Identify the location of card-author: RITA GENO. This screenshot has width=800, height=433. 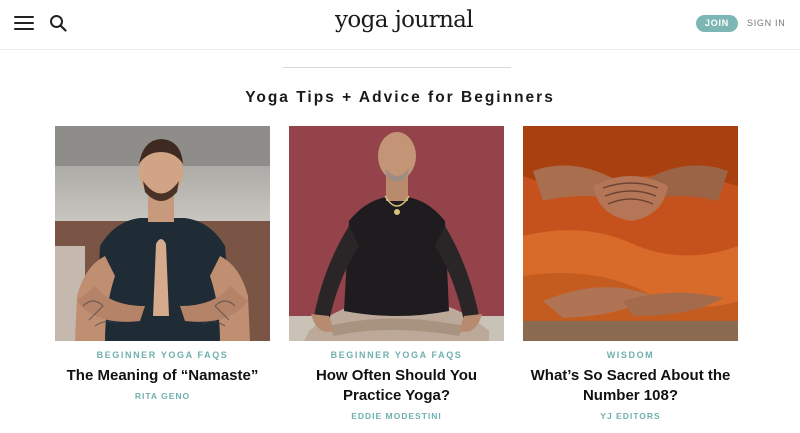
(162, 396).